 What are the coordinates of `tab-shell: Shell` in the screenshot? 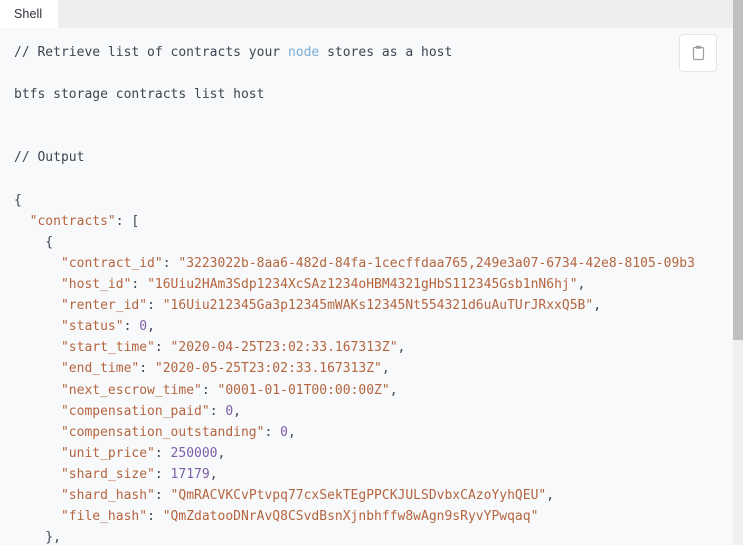 It's located at (29, 14).